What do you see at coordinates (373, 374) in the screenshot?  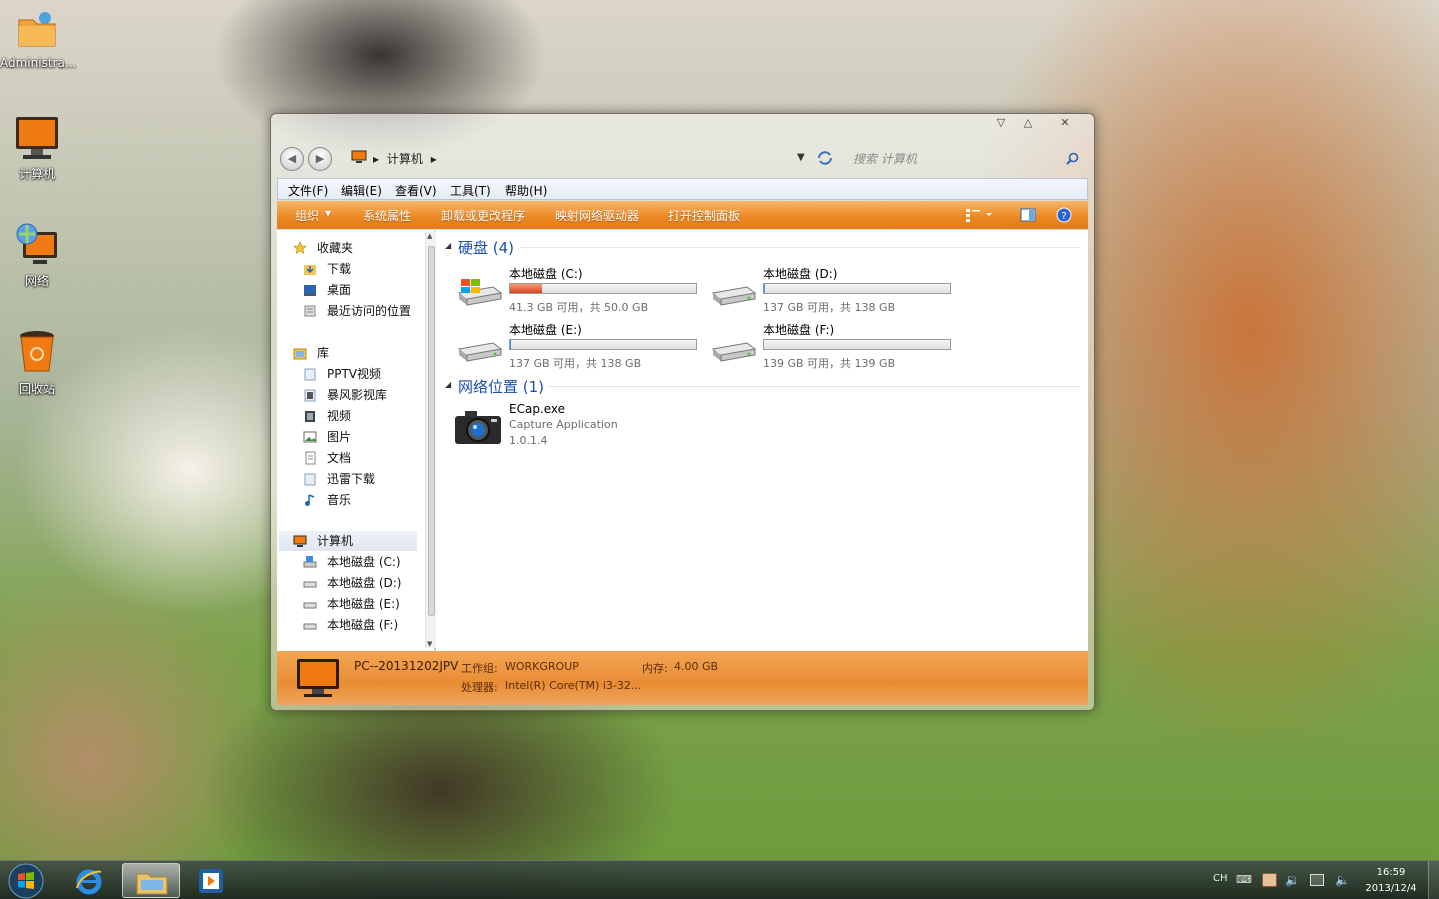 I see `nav-library-item: PPTV视频` at bounding box center [373, 374].